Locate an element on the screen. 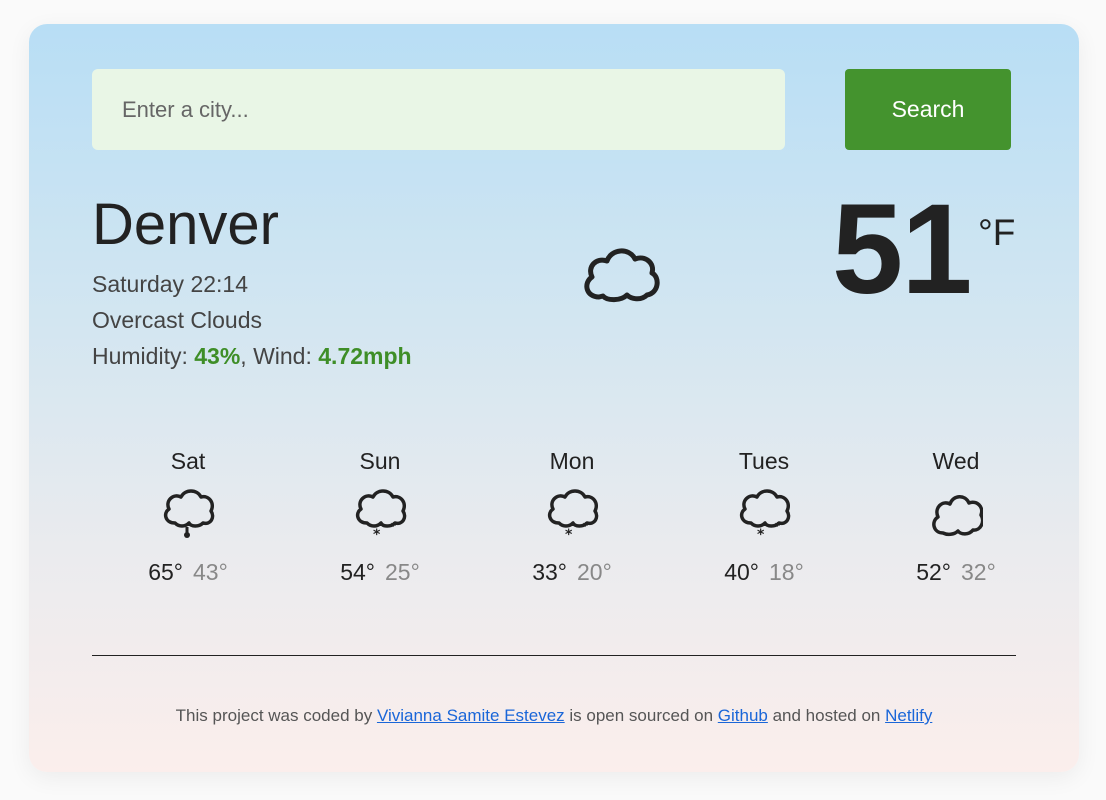  forecast-day: Wed 52° 32° is located at coordinates (956, 516).